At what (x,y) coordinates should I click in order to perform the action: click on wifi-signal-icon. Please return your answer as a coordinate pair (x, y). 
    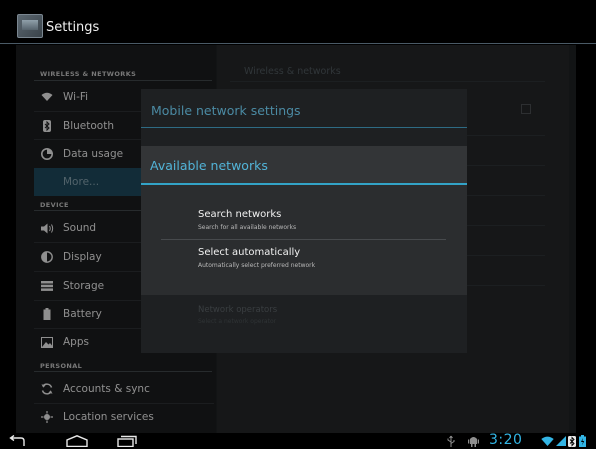
    Looking at the image, I should click on (547, 441).